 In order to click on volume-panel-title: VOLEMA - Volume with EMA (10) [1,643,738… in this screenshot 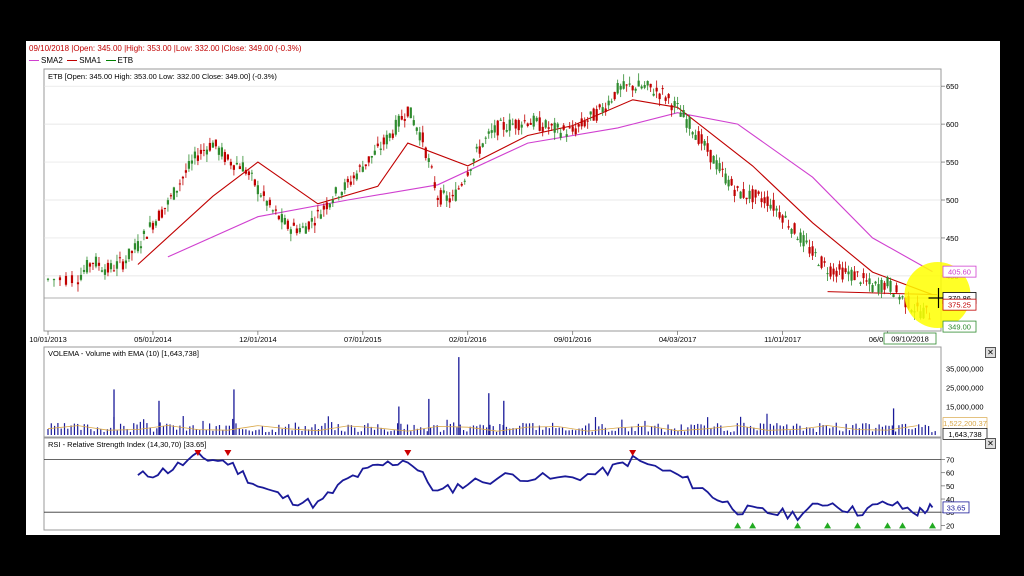, I will do `click(123, 353)`.